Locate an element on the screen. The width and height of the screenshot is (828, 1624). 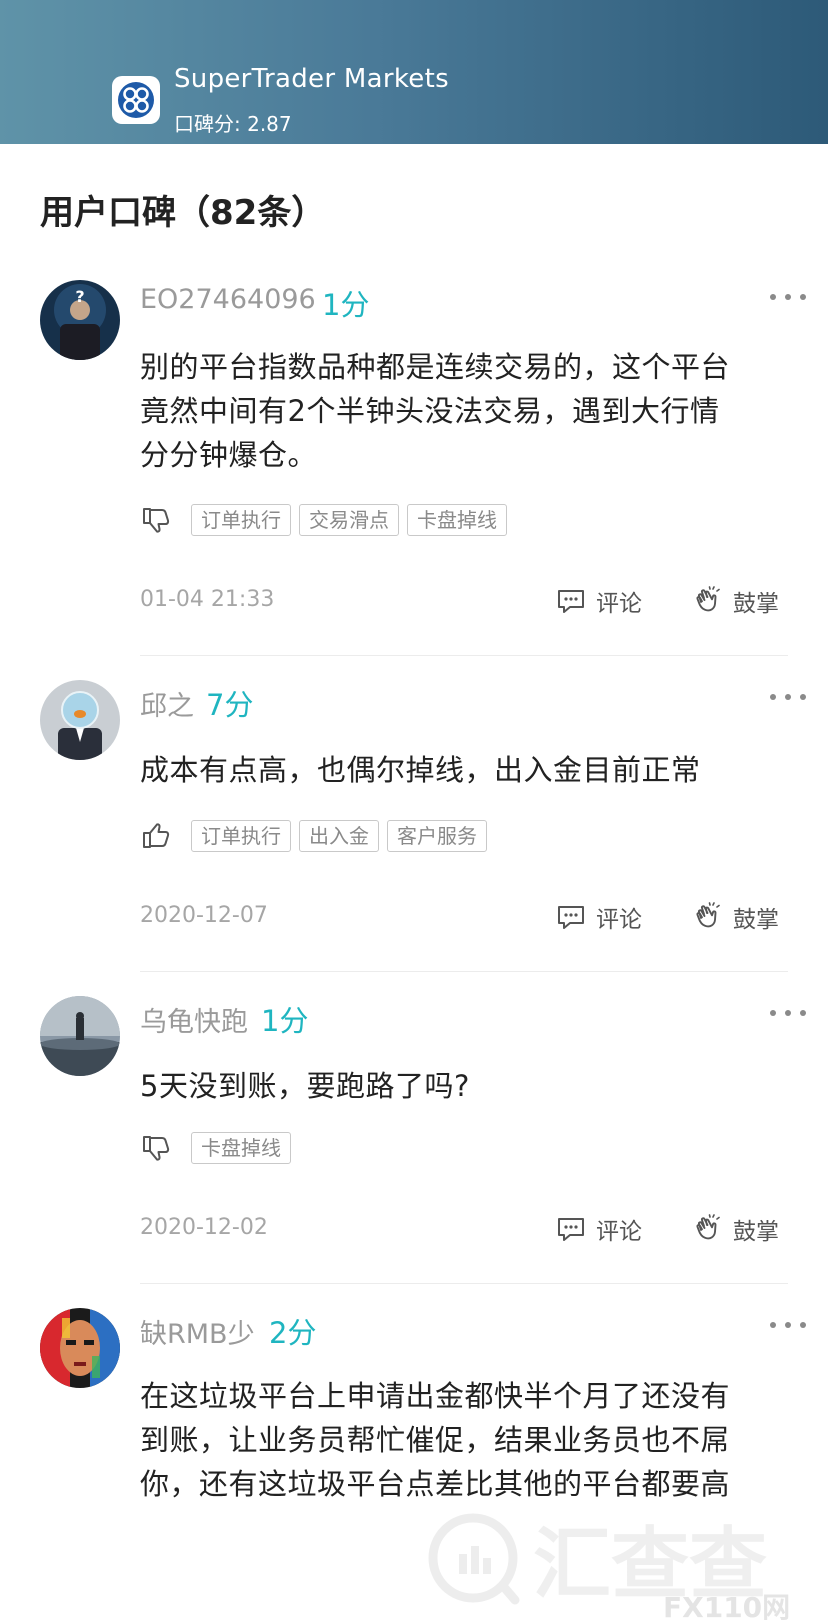
watermark-suffix: FX110网 is located at coordinates (727, 1607).